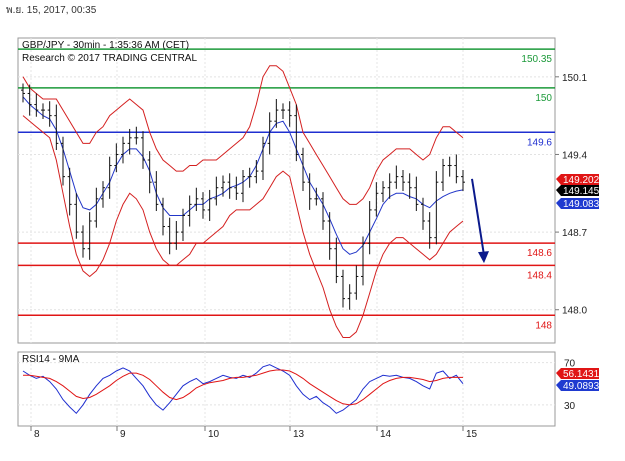 Image resolution: width=625 pixels, height=461 pixels. I want to click on time-axis: 8 9 10 13 14 15, so click(254, 433).